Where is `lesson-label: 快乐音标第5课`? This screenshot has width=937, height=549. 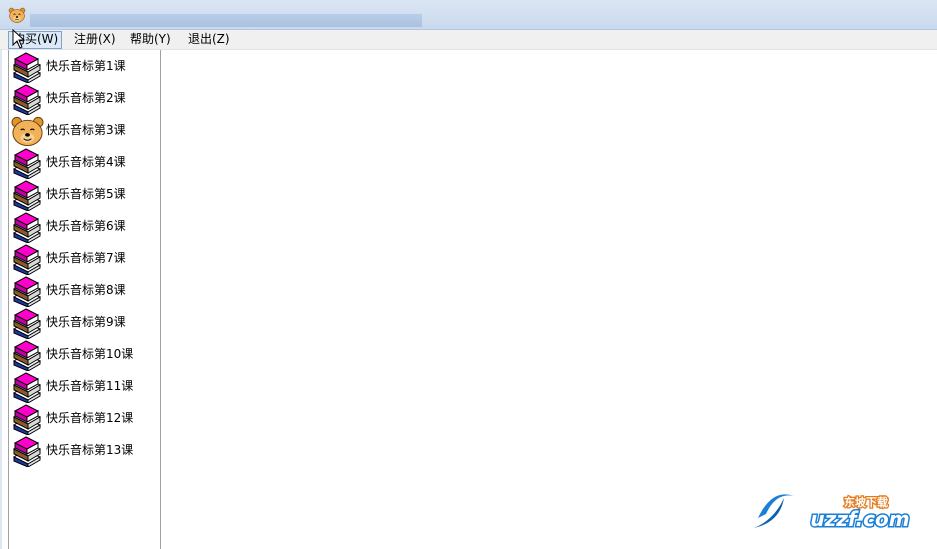 lesson-label: 快乐音标第5课 is located at coordinates (86, 194).